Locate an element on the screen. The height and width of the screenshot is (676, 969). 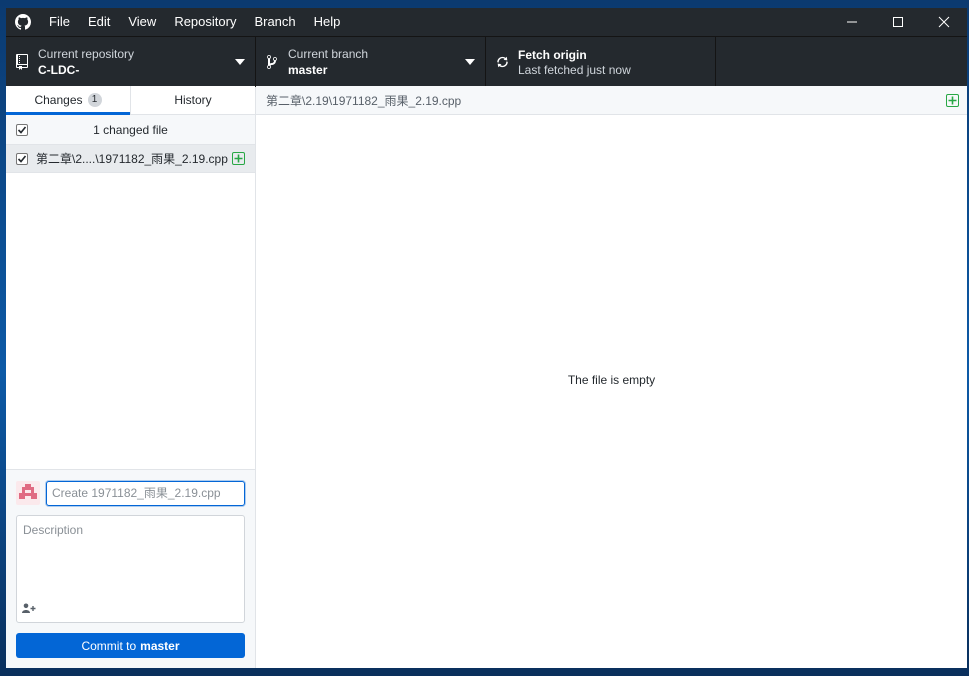
tab-history-label: History is located at coordinates (193, 100).